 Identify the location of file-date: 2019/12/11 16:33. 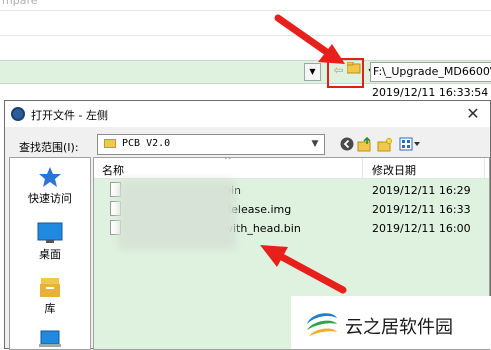
(421, 209).